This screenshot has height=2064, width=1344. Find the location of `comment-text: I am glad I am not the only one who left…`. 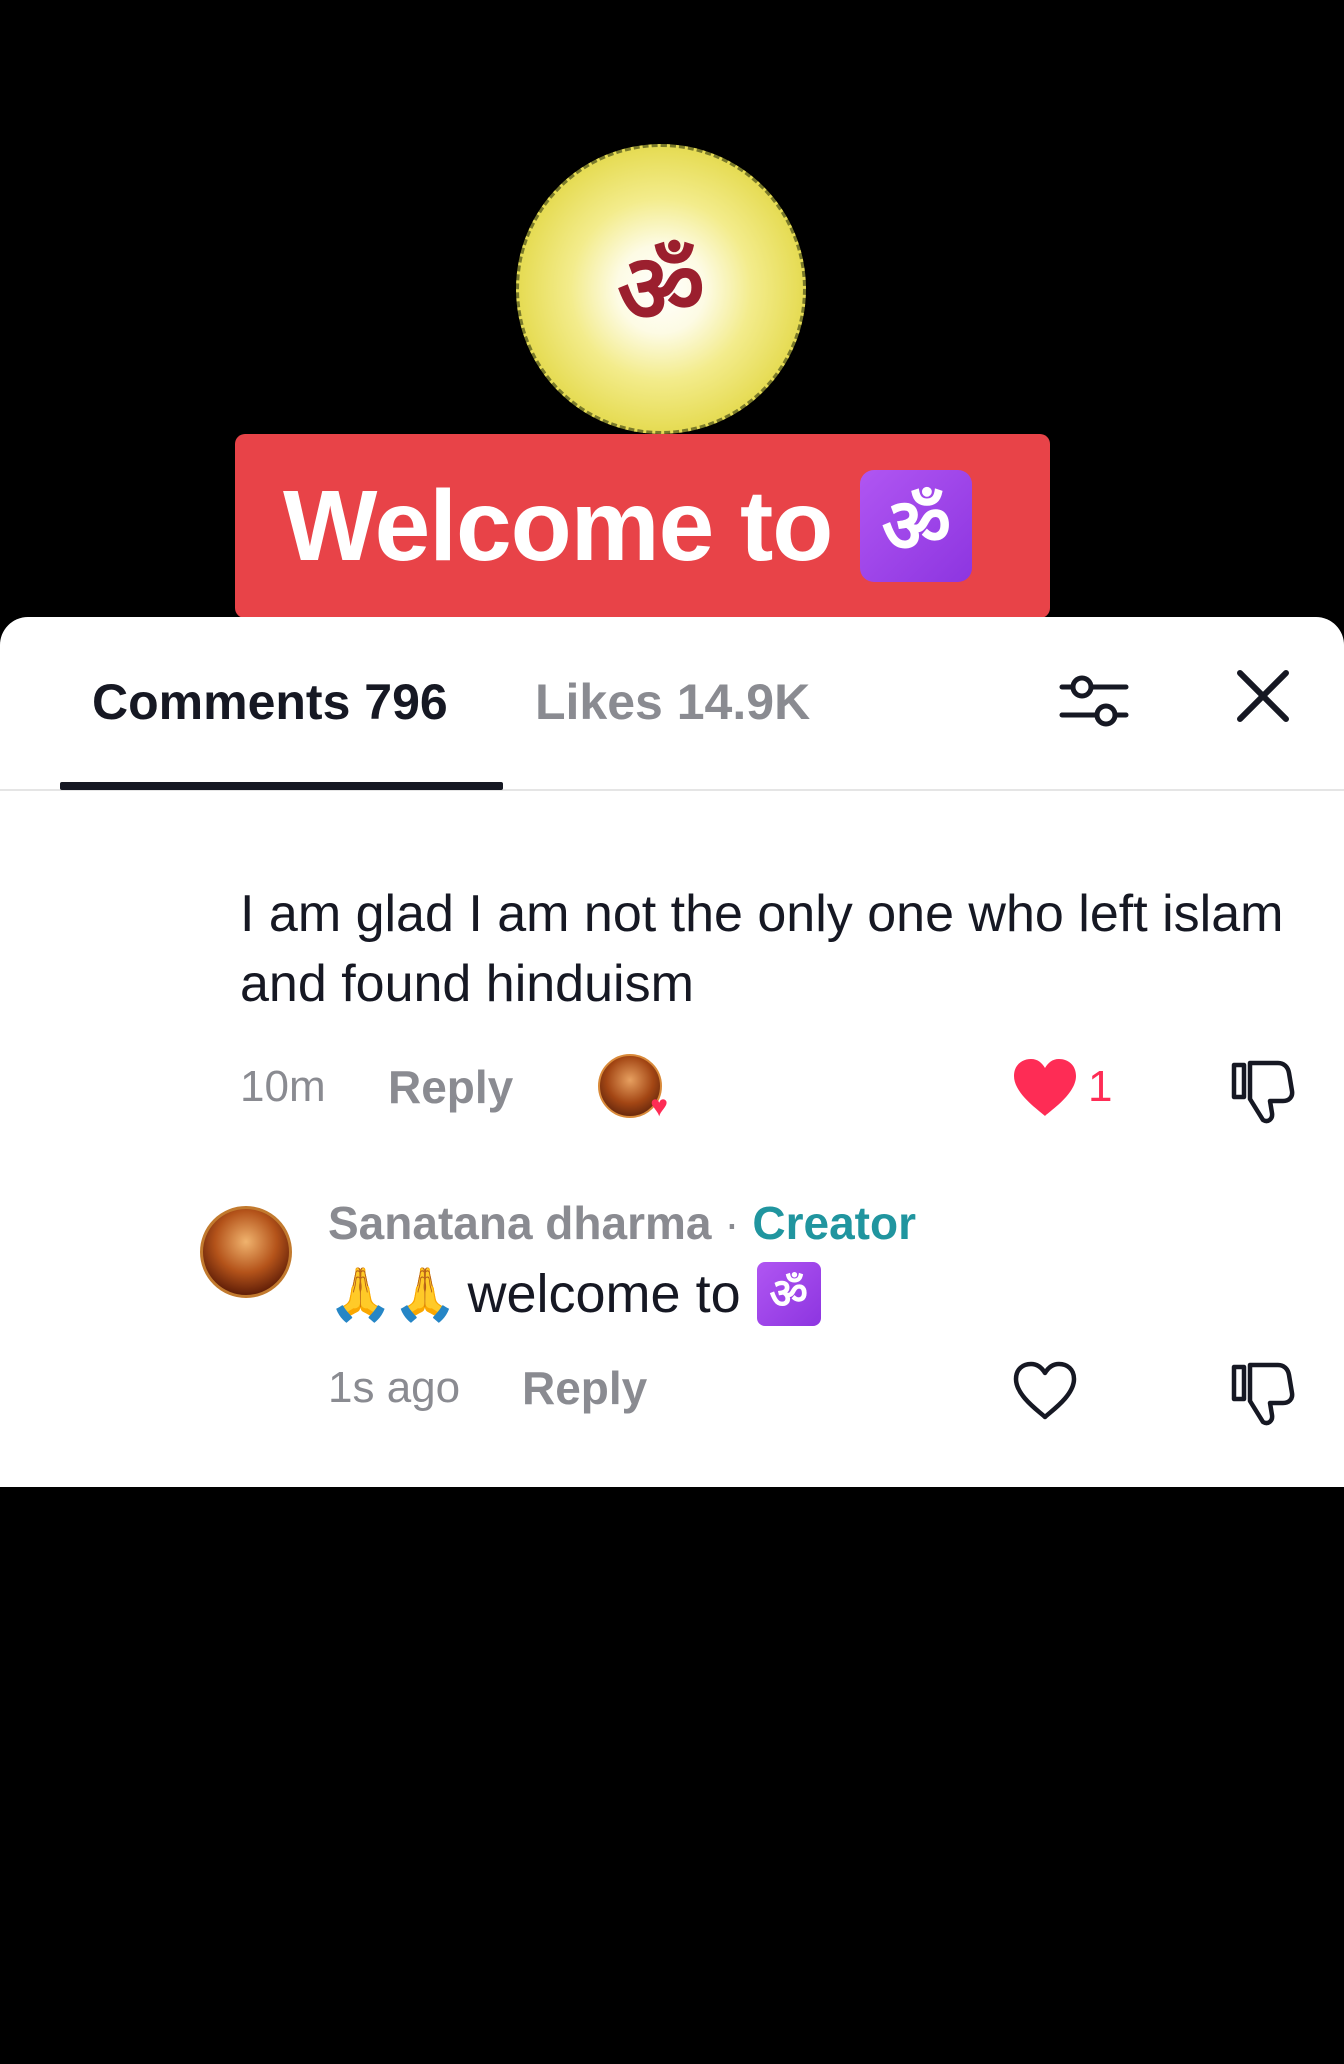

comment-text: I am glad I am not the only one who left… is located at coordinates (762, 949).